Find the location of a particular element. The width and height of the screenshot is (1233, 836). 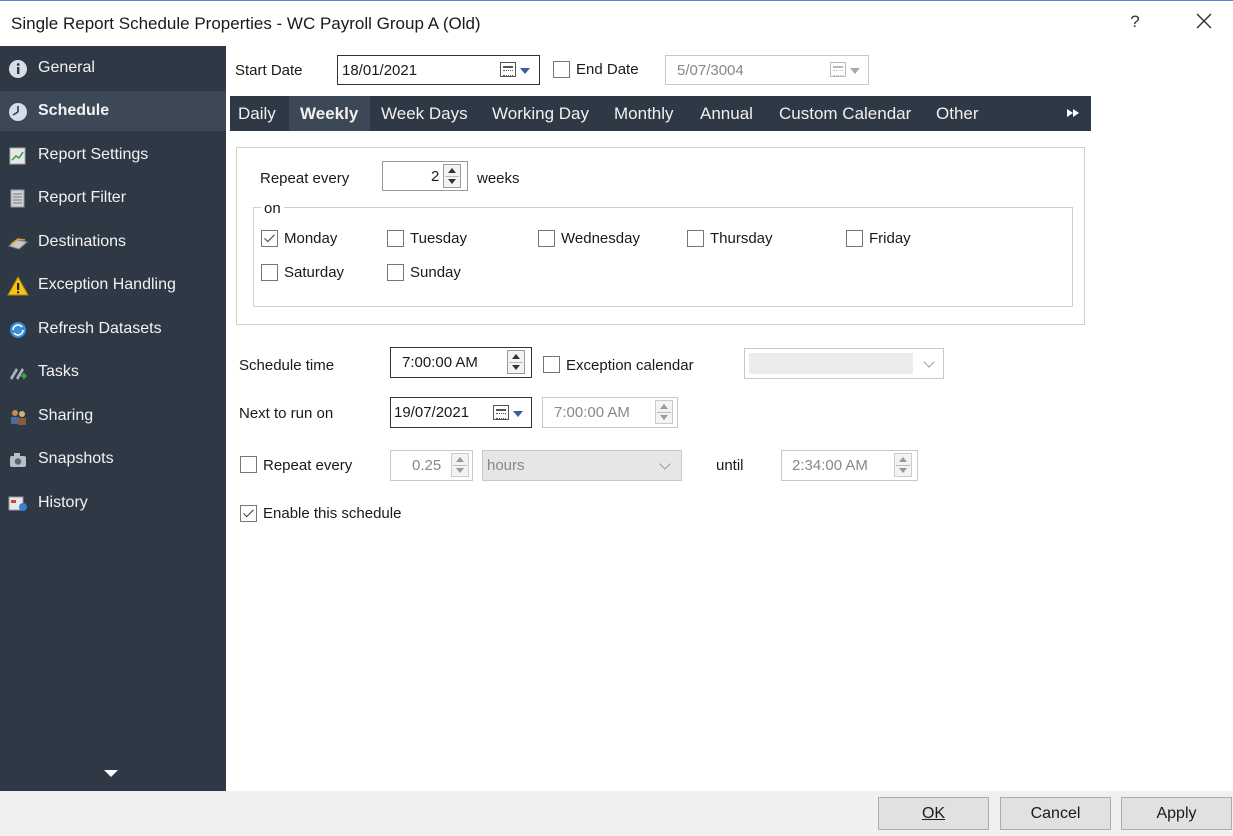

repeat-weeks-spinner is located at coordinates (452, 176).